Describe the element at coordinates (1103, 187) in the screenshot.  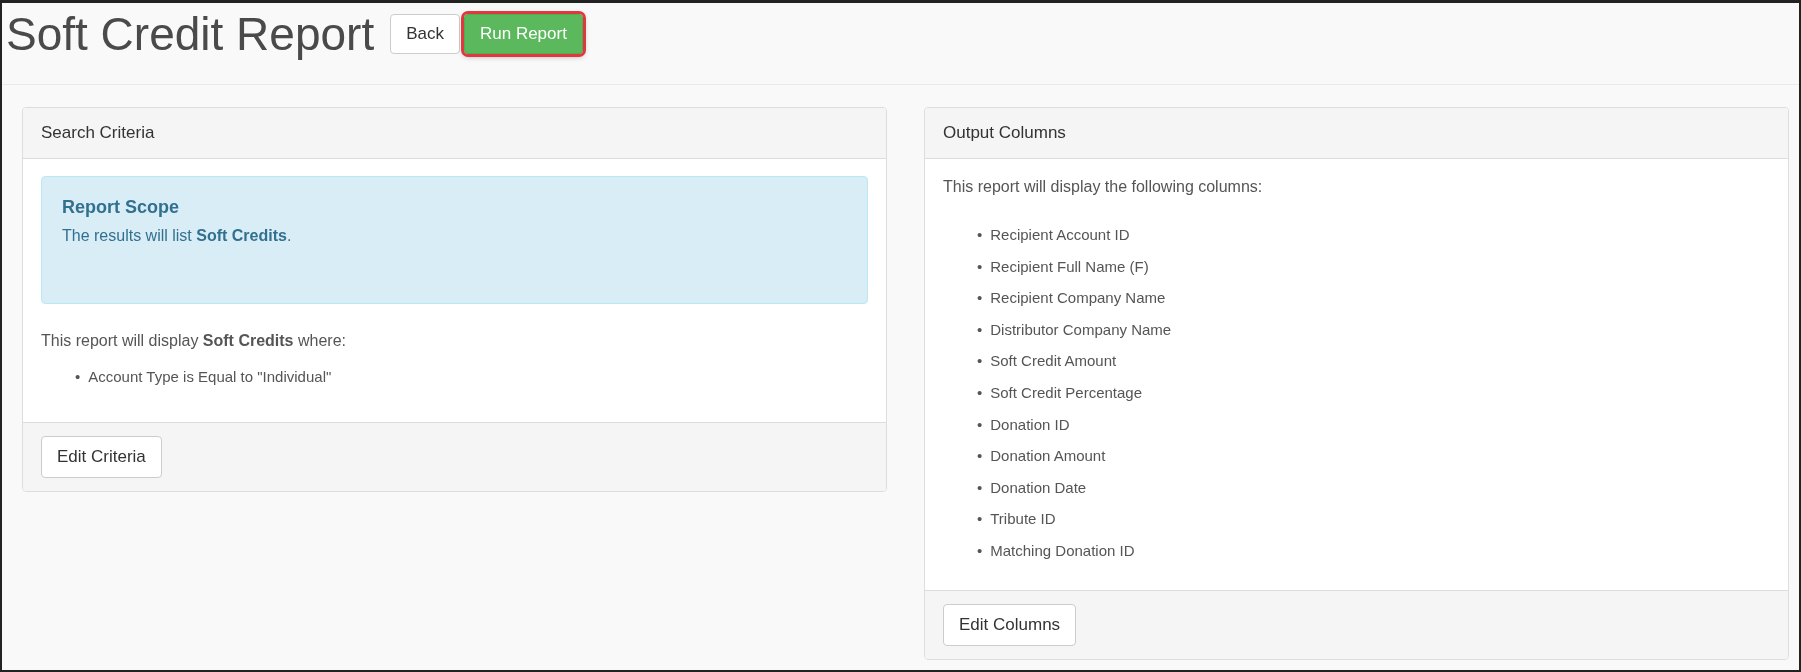
I see `columns-intro: This report will display the following columns:` at that location.